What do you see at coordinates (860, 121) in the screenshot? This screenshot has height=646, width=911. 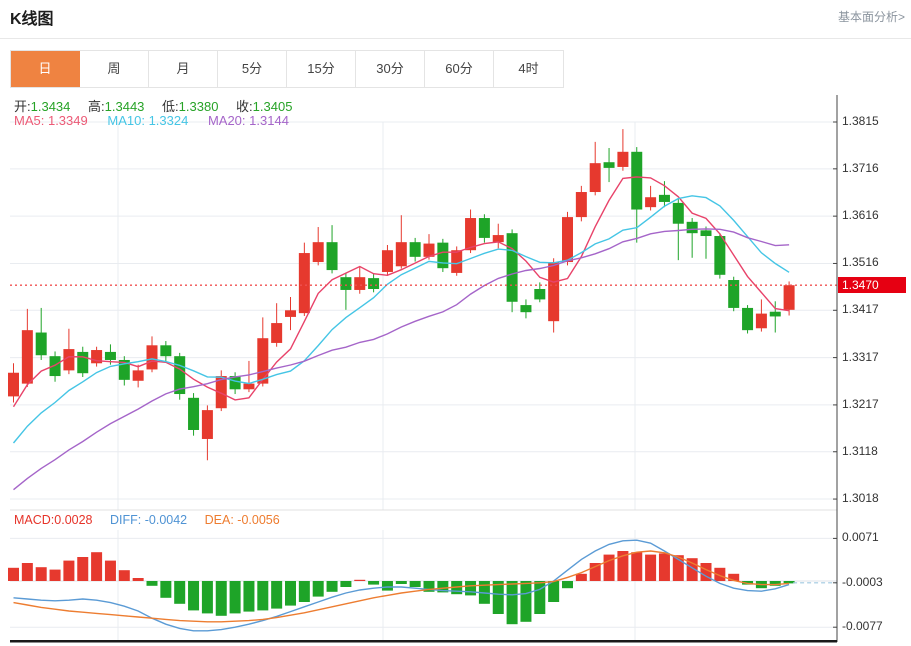 I see `price-axis-label: 1.3815` at bounding box center [860, 121].